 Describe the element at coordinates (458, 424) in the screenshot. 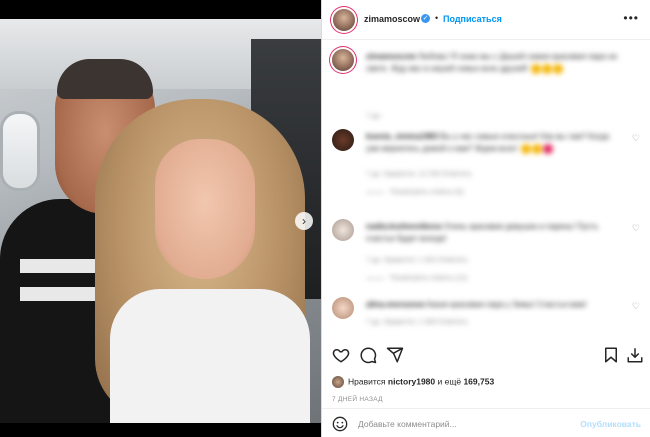

I see `comment-input` at that location.